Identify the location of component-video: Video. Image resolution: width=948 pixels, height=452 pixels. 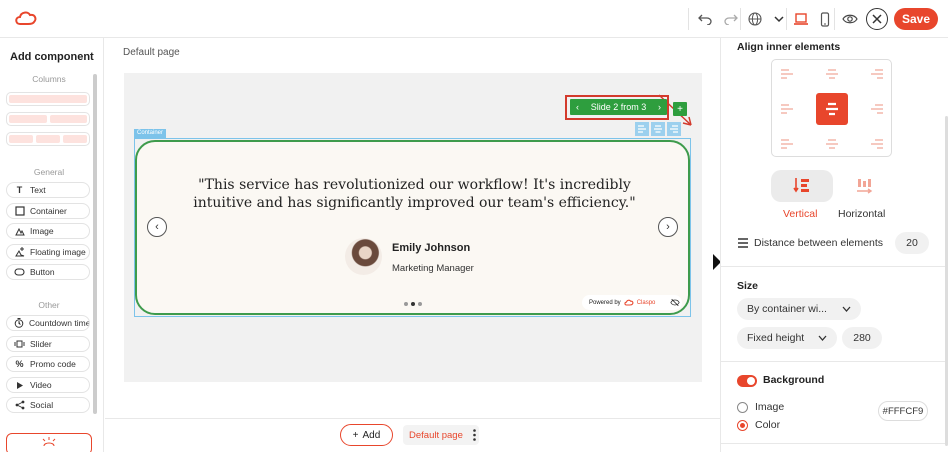
(48, 385).